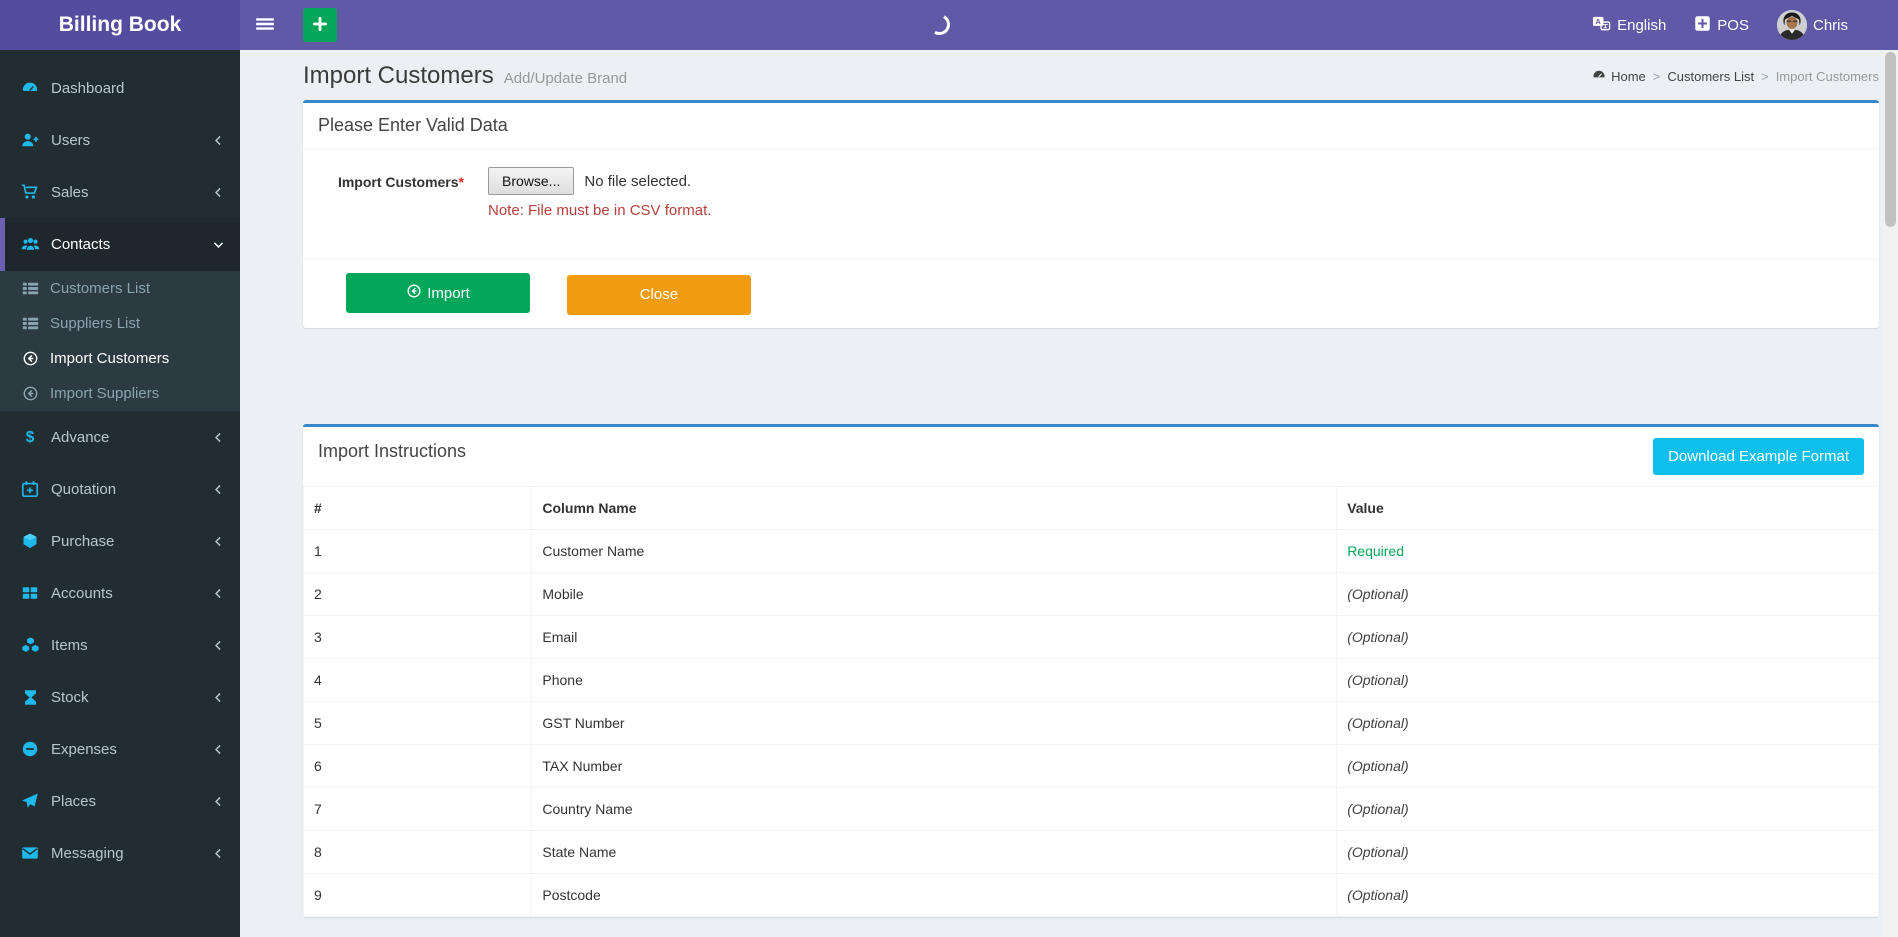 This screenshot has width=1898, height=937. Describe the element at coordinates (1090, 507) in the screenshot. I see `table-header-row: # Column Name Value` at that location.